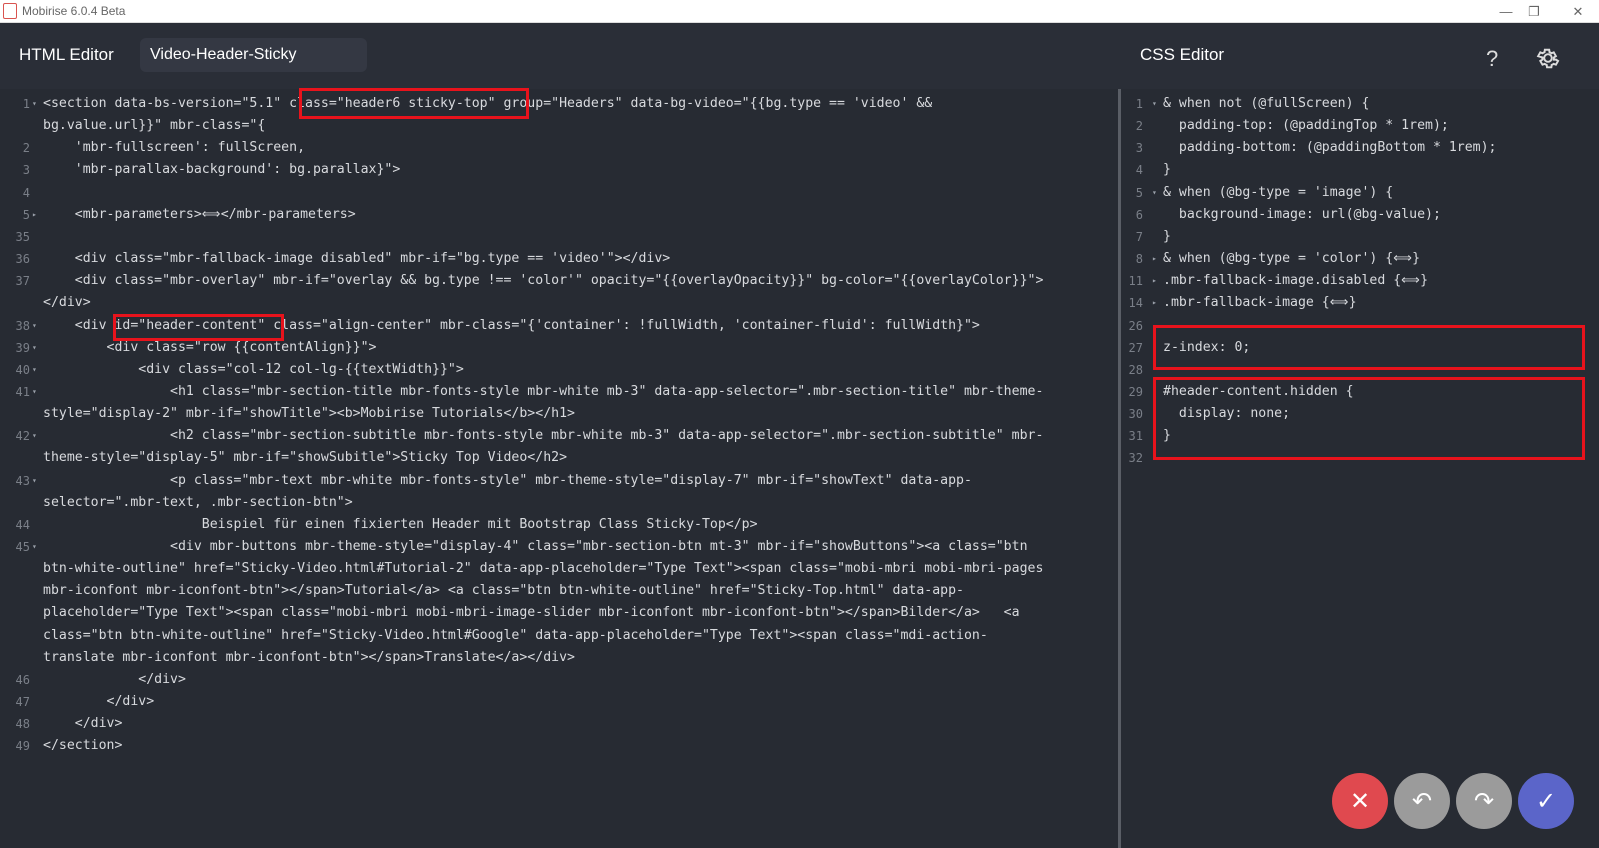 The image size is (1599, 848). What do you see at coordinates (1484, 801) in the screenshot?
I see `redo-button: ↷` at bounding box center [1484, 801].